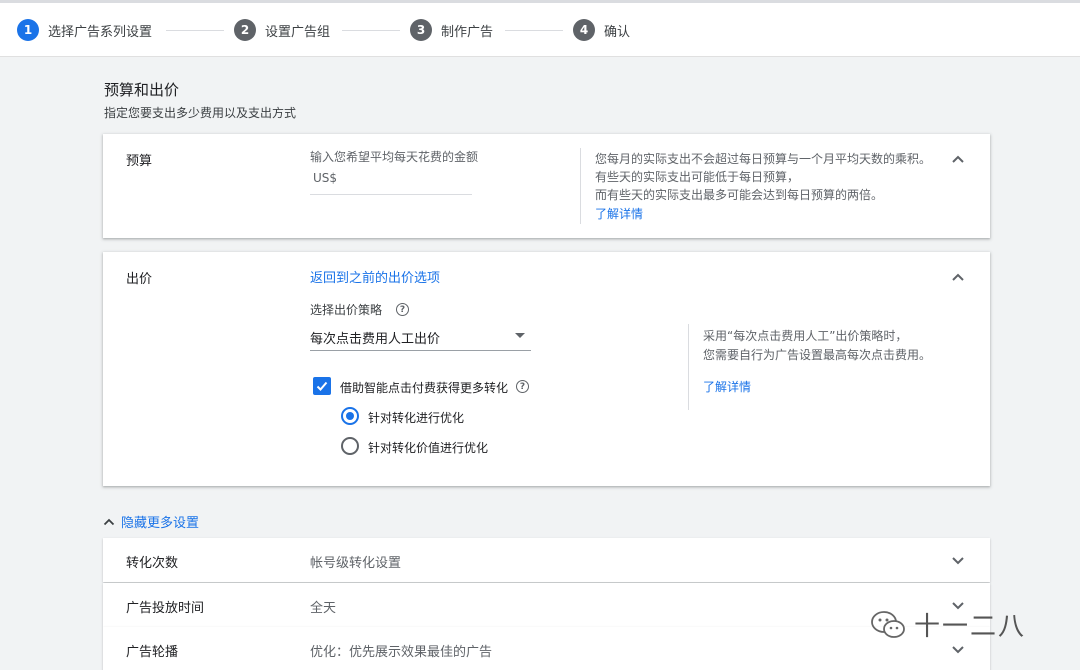 The height and width of the screenshot is (670, 1080). What do you see at coordinates (697, 177) in the screenshot?
I see `budget-info-line: 有些天的实际支出可能低于每日预算，` at bounding box center [697, 177].